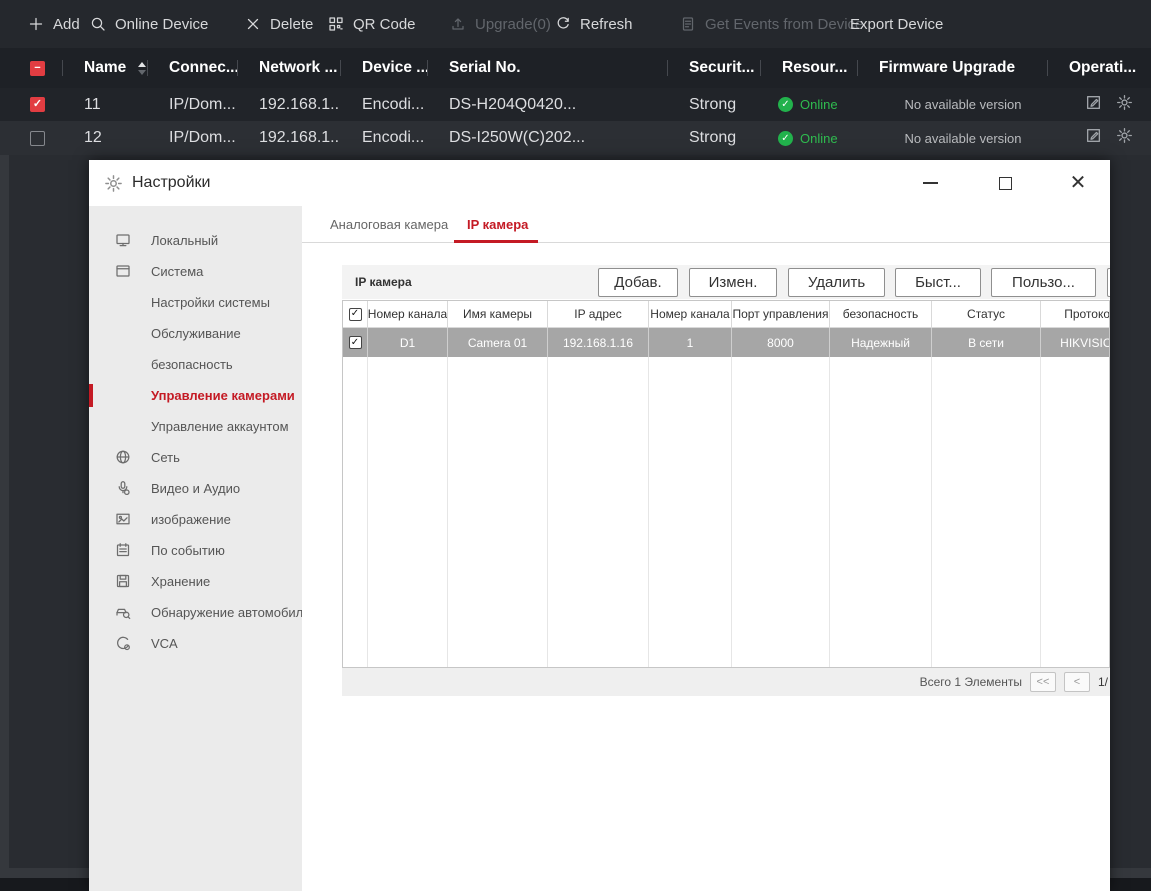 The width and height of the screenshot is (1151, 891). What do you see at coordinates (123, 520) in the screenshot?
I see `image-icon` at bounding box center [123, 520].